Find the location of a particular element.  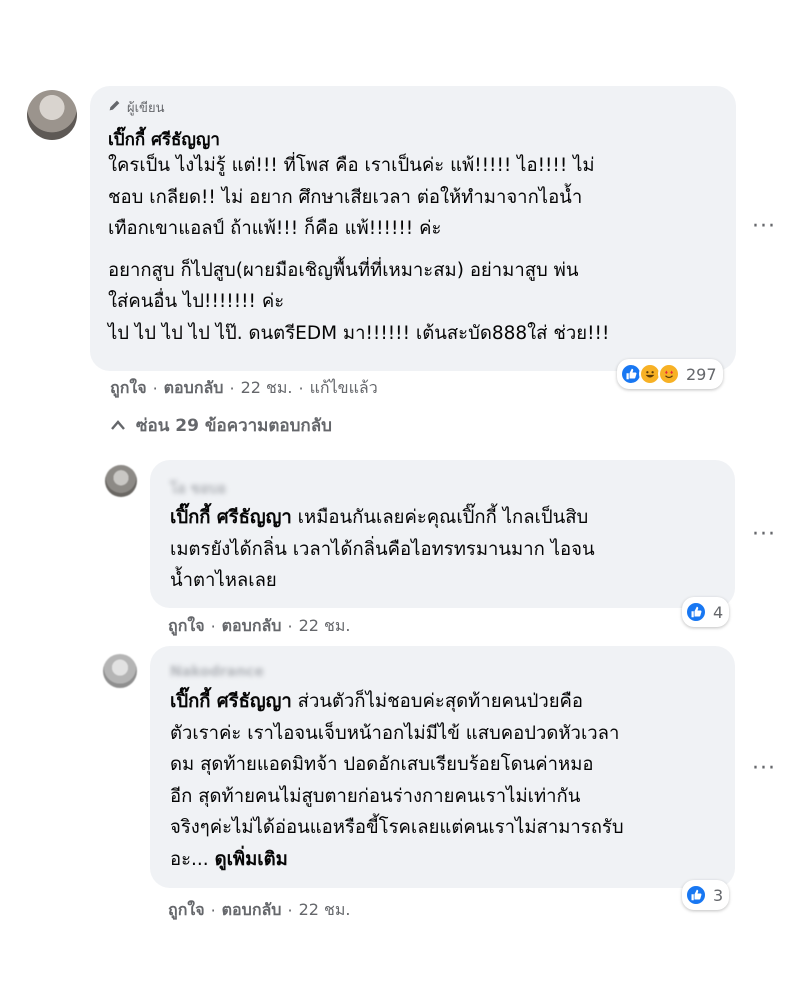

author-badge: ผู้เขียน is located at coordinates (136, 107).